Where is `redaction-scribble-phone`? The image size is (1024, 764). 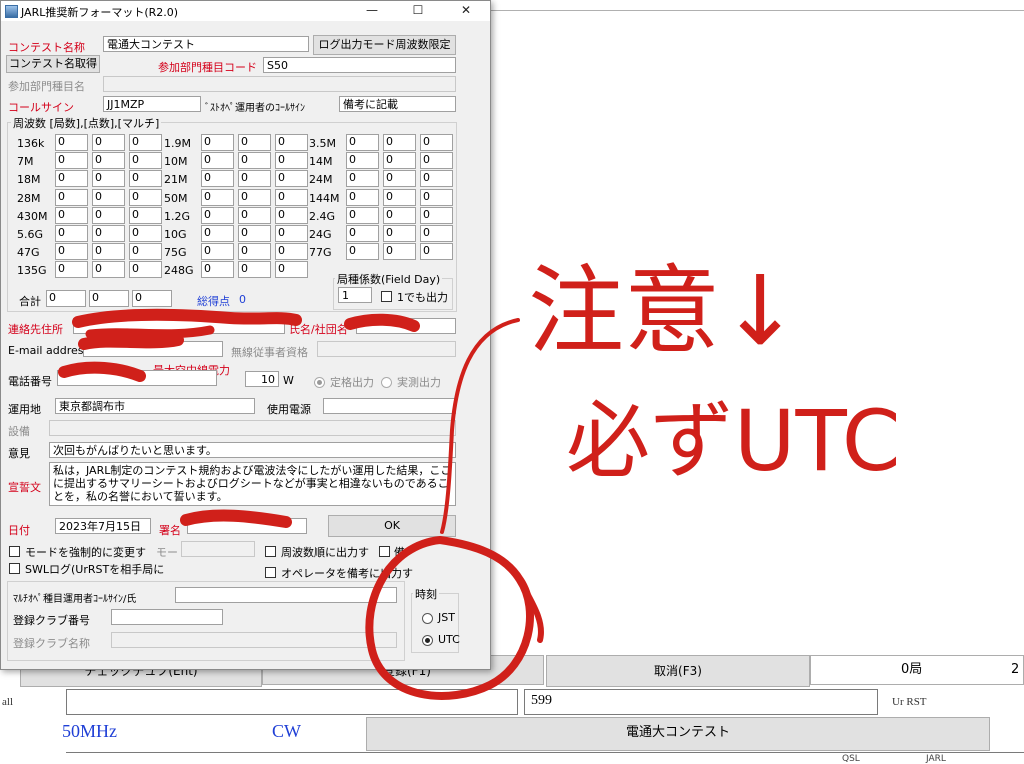 redaction-scribble-phone is located at coordinates (102, 371).